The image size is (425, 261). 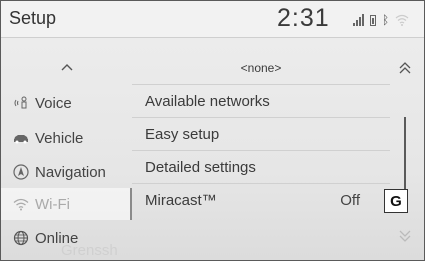 I want to click on double-chevron-up-icon, so click(x=405, y=68).